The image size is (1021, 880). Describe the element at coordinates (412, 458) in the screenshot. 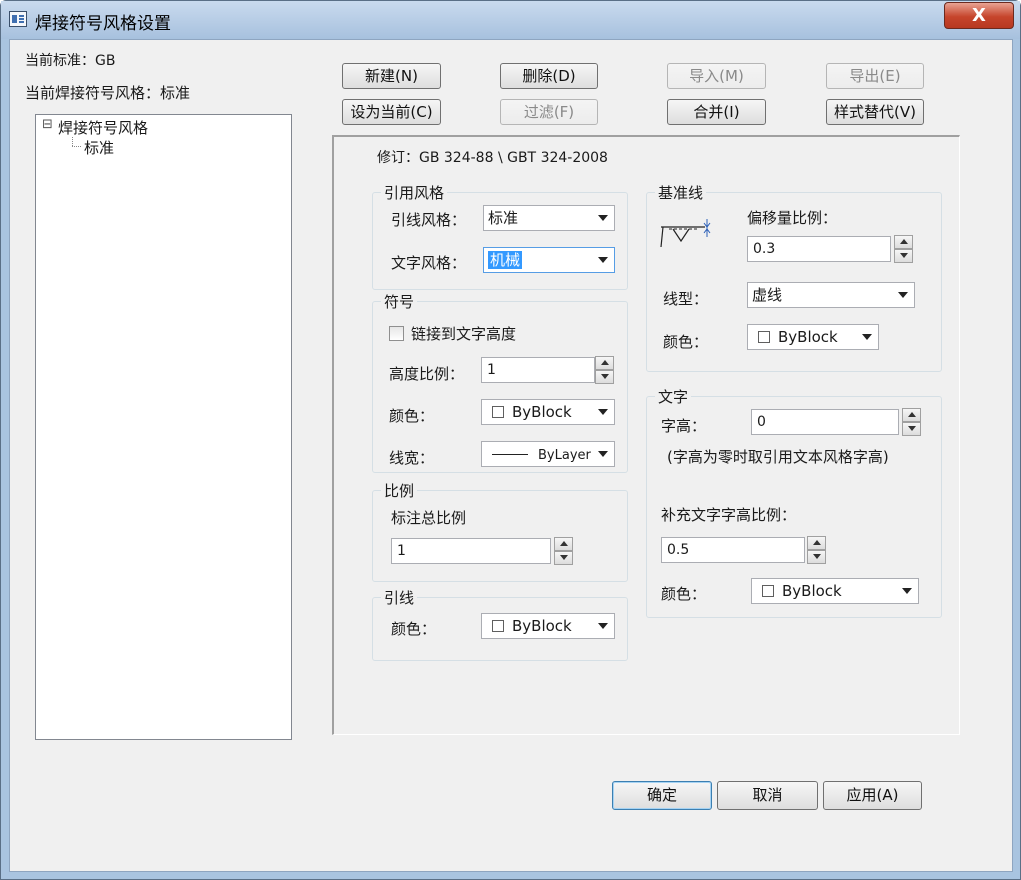

I see `lineweight-label: 线宽：` at that location.